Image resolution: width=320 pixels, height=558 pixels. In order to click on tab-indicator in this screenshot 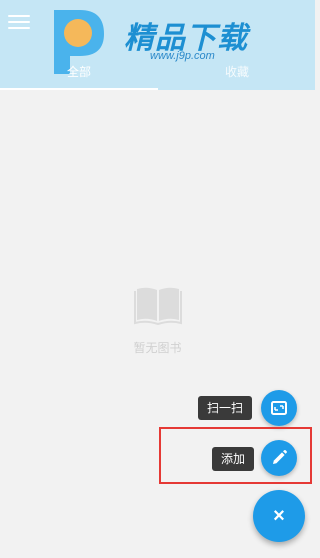, I will do `click(79, 89)`.